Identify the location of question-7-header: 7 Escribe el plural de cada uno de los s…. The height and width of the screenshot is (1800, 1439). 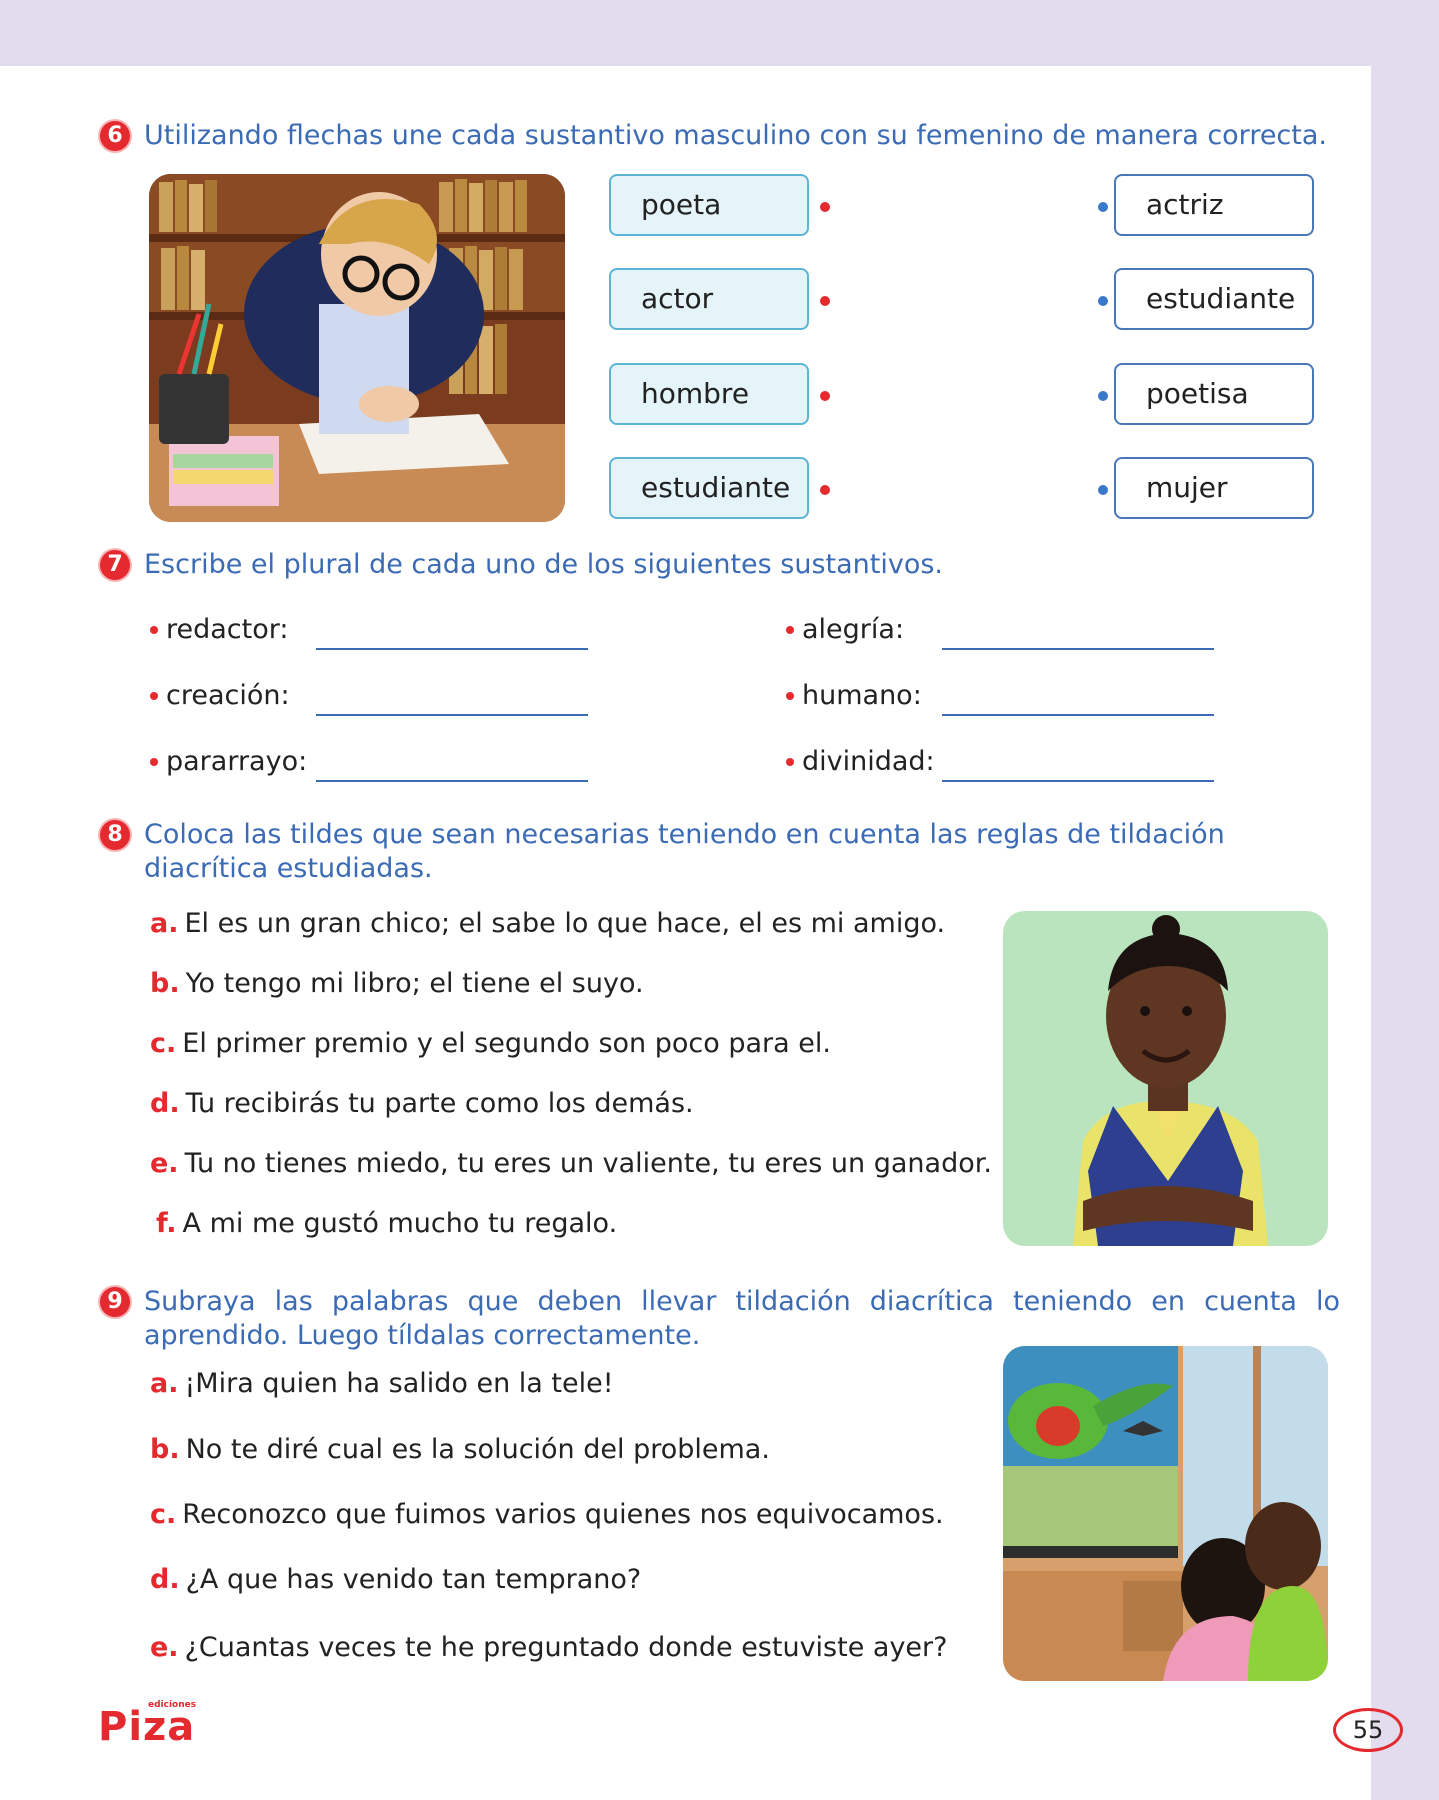
(521, 565).